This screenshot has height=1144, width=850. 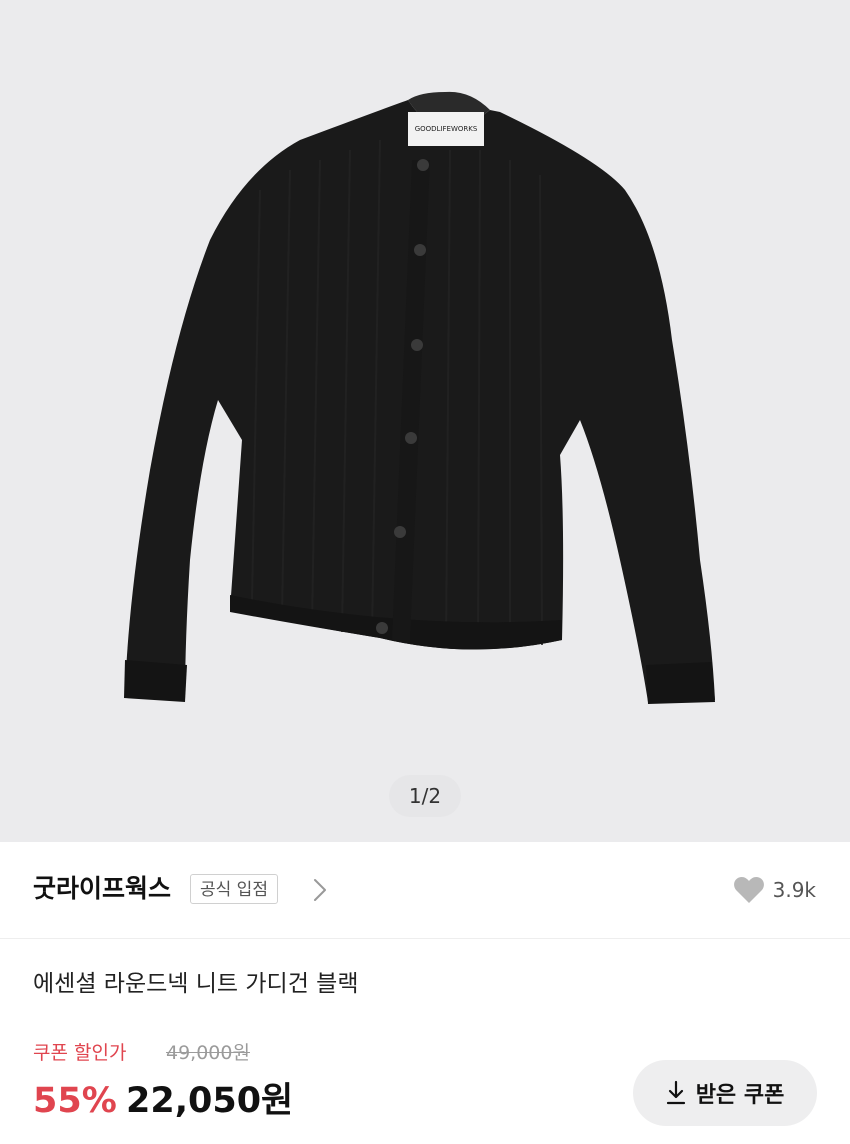 What do you see at coordinates (80, 1053) in the screenshot?
I see `coupon-price-label: 쿠폰 할인가` at bounding box center [80, 1053].